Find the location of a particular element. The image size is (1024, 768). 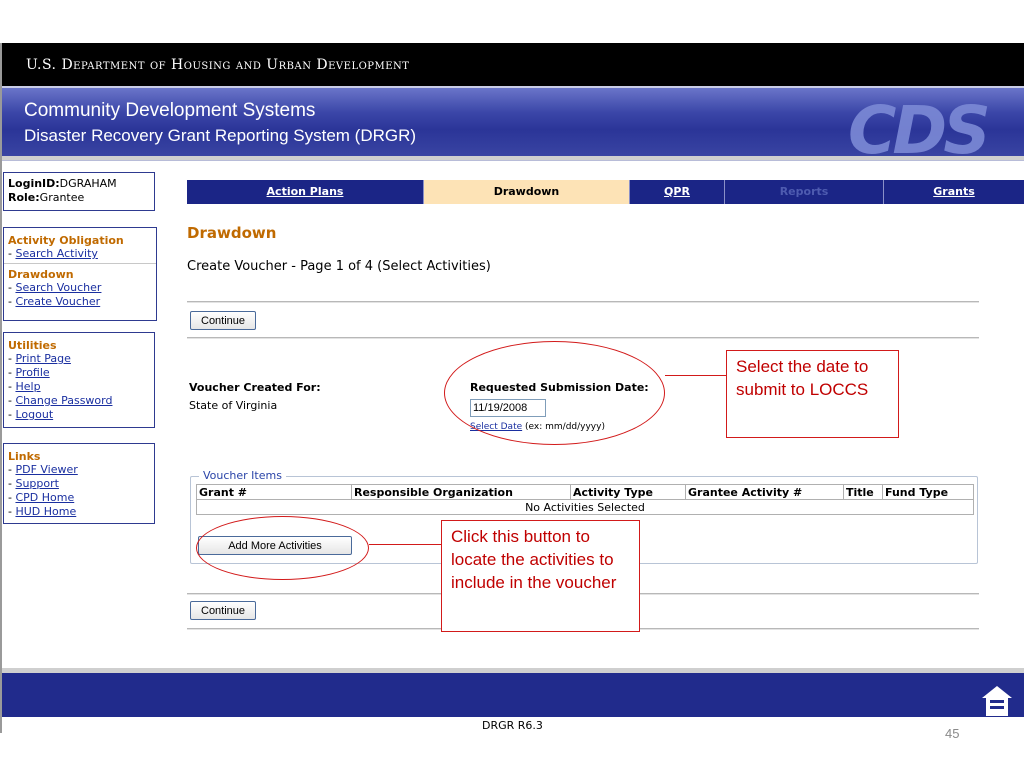

continue-button-bottom: Continue is located at coordinates (223, 610).